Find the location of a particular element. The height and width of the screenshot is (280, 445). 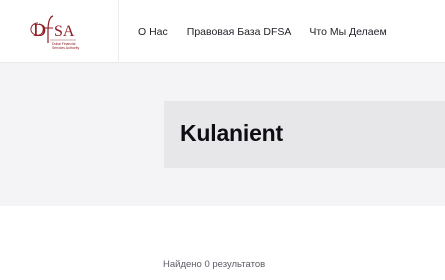

page-title: Kulanient is located at coordinates (231, 133).